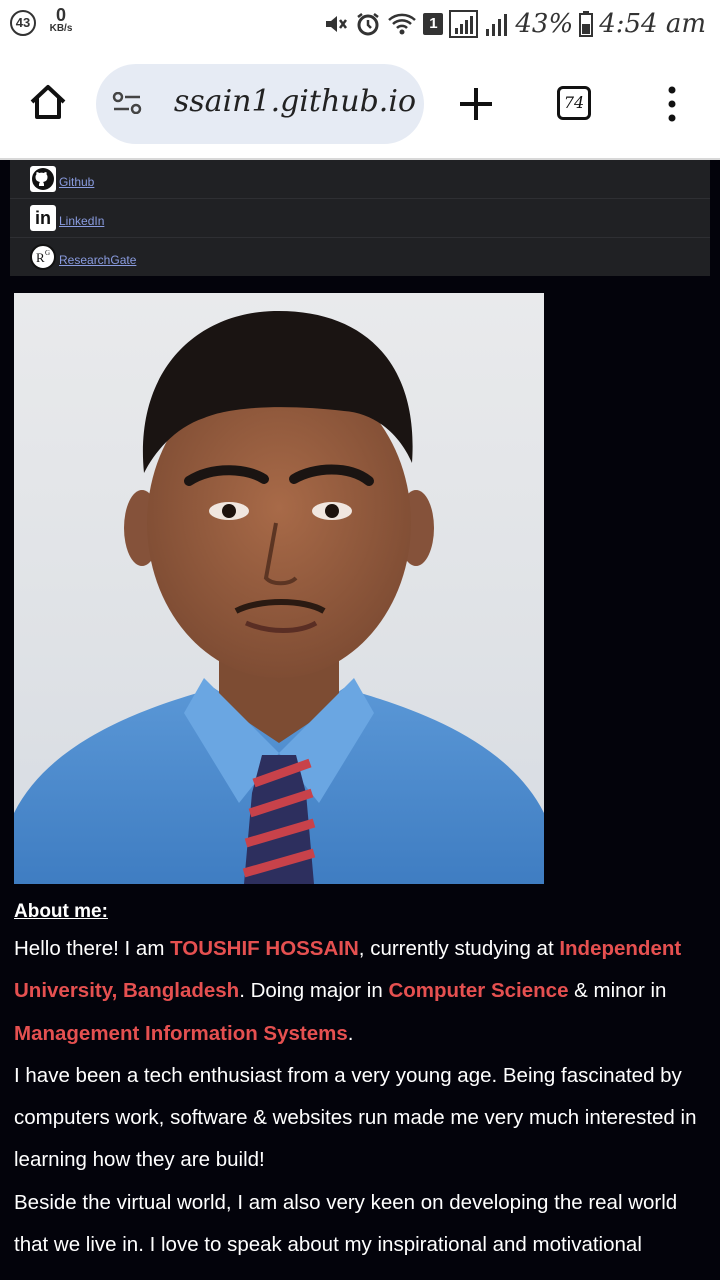 Image resolution: width=720 pixels, height=1280 pixels. Describe the element at coordinates (61, 28) in the screenshot. I see `net-speed-unit: KB/s` at that location.